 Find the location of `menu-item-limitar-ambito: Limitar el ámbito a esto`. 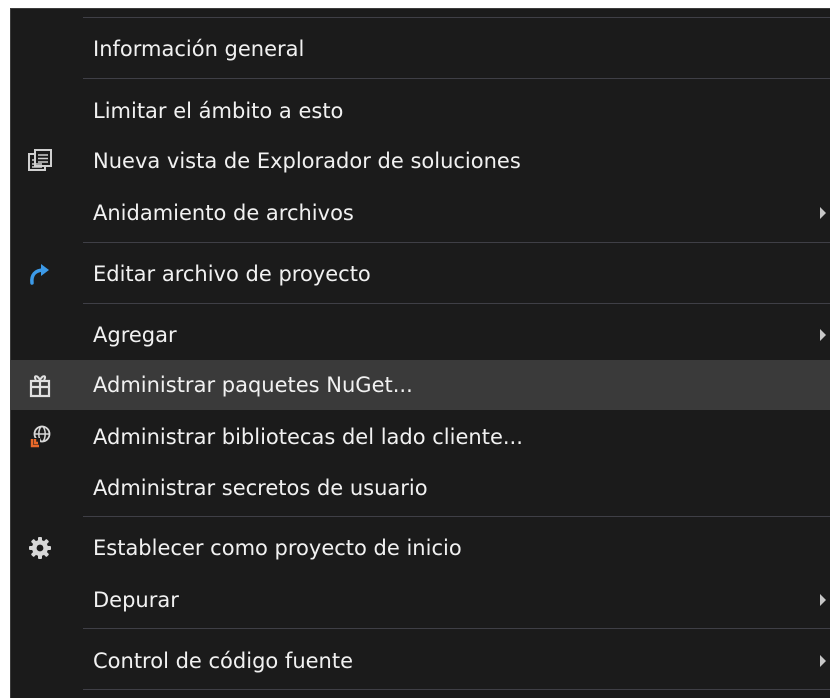

menu-item-limitar-ambito: Limitar el ámbito a esto is located at coordinates (420, 111).